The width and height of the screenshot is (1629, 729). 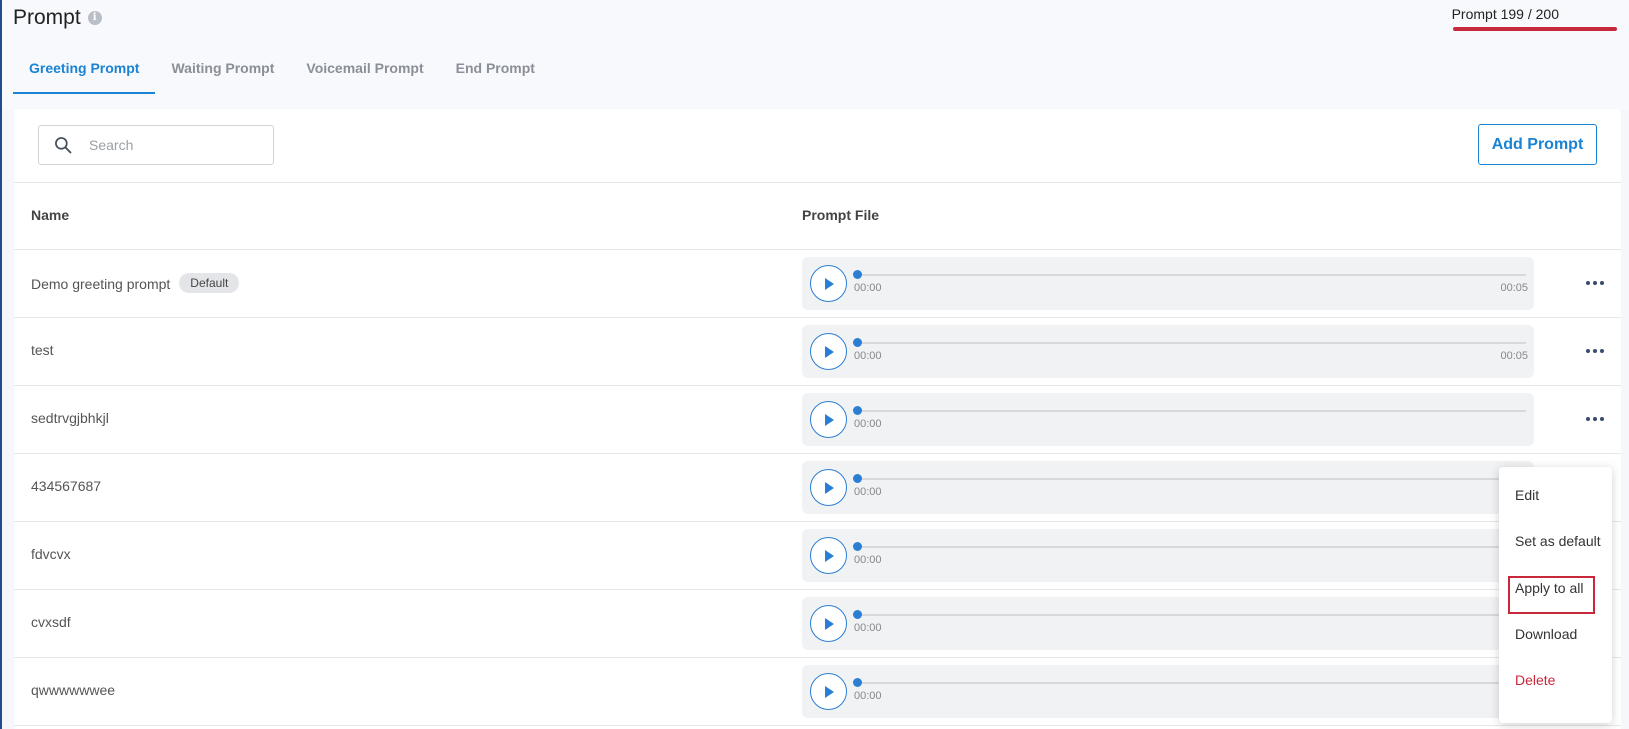 I want to click on prompt-name: sedtrvgjbhkjl, so click(x=70, y=418).